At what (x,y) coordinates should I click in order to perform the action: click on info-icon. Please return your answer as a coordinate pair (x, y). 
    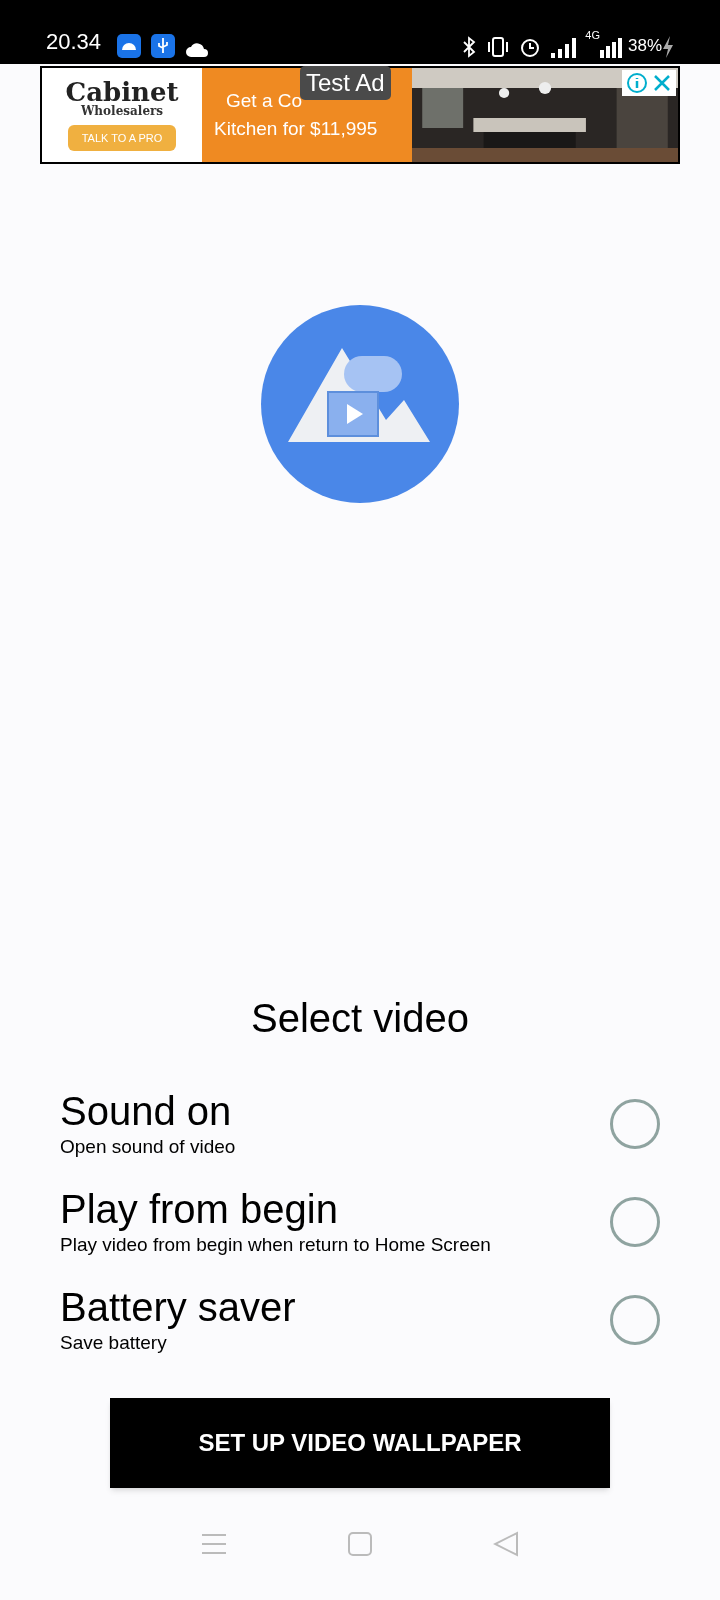
    Looking at the image, I should click on (637, 83).